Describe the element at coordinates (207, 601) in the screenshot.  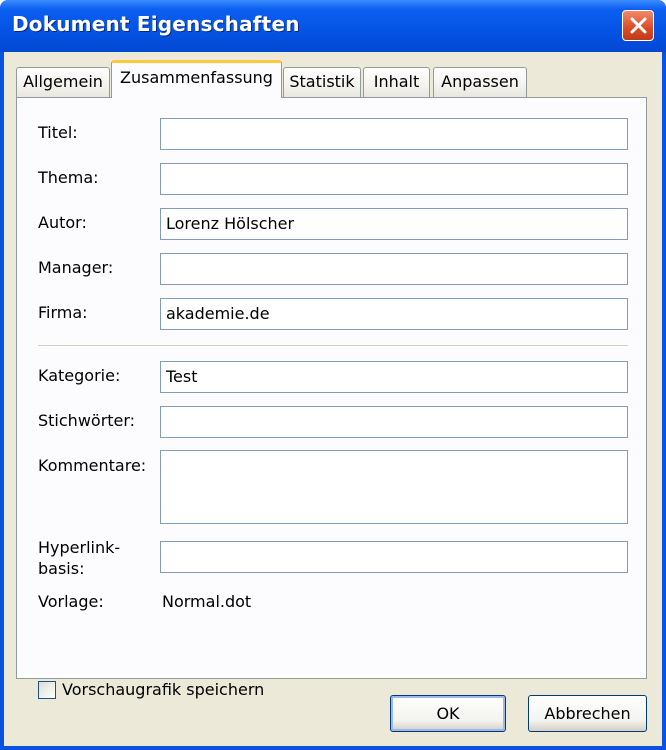
I see `vorlage-value: Normal.dot` at that location.